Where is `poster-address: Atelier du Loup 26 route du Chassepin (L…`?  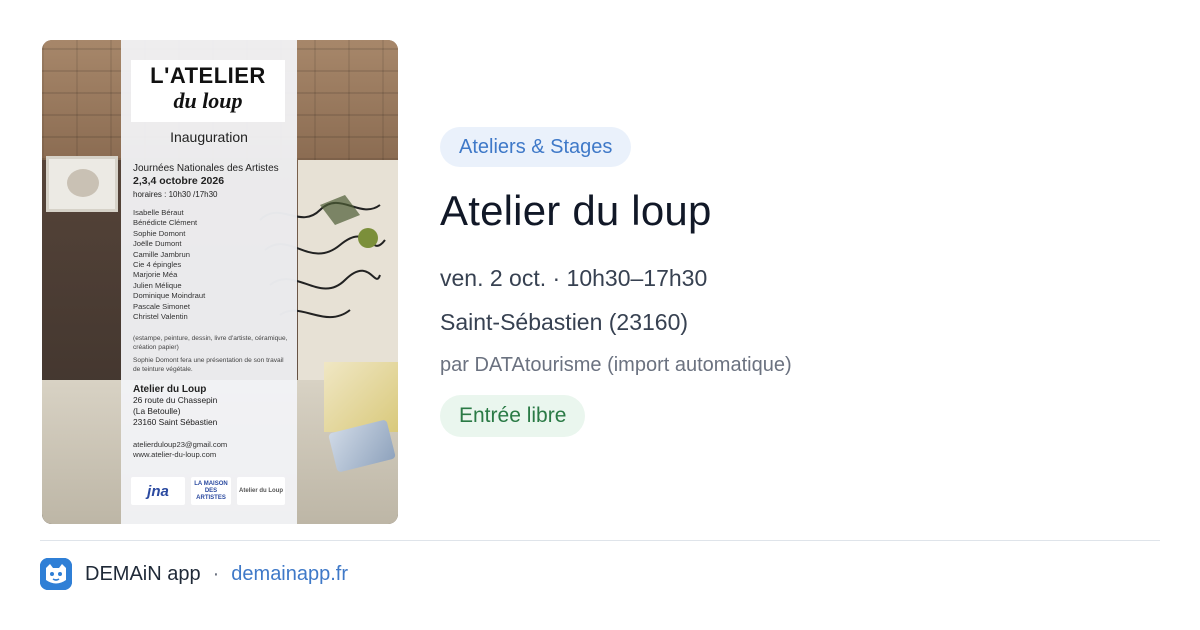 poster-address: Atelier du Loup 26 route du Chassepin (L… is located at coordinates (211, 406).